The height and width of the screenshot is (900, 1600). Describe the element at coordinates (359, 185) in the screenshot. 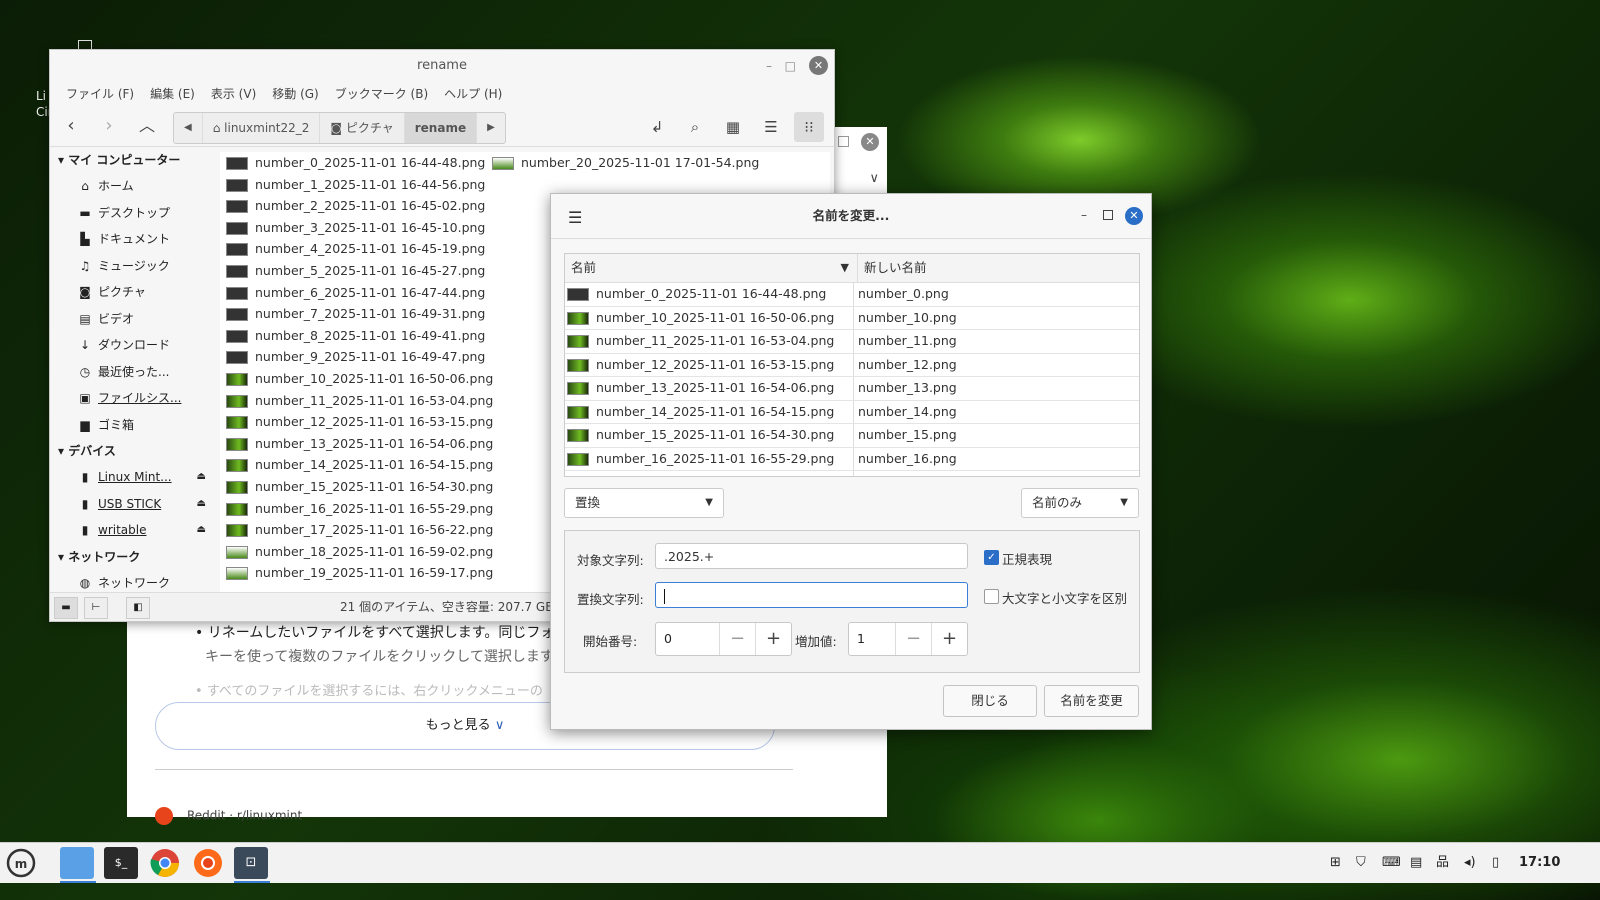

I see `file-item: number_1_2025-11-01 16-44-56.png` at that location.